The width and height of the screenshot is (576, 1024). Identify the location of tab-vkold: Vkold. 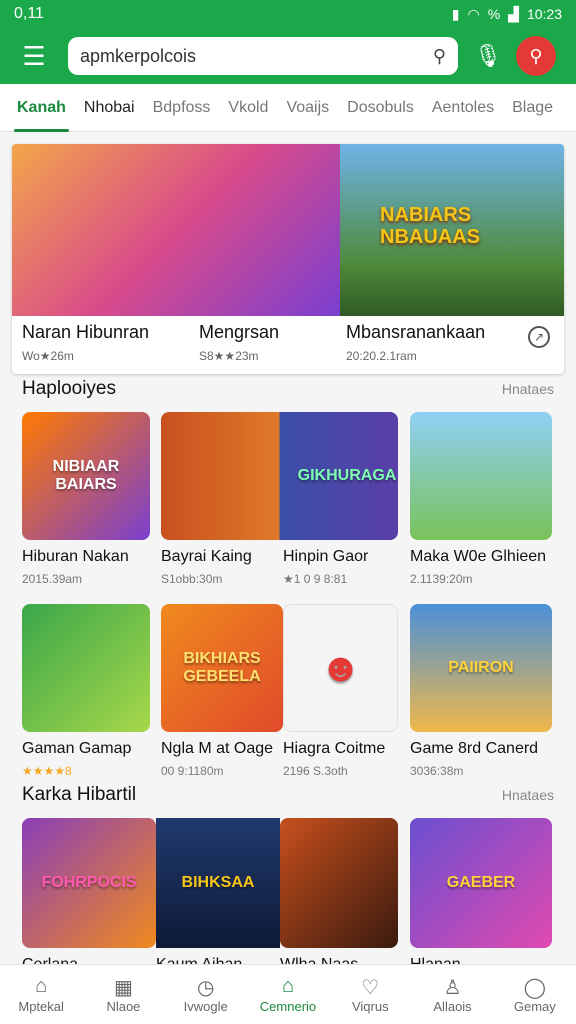
(248, 108).